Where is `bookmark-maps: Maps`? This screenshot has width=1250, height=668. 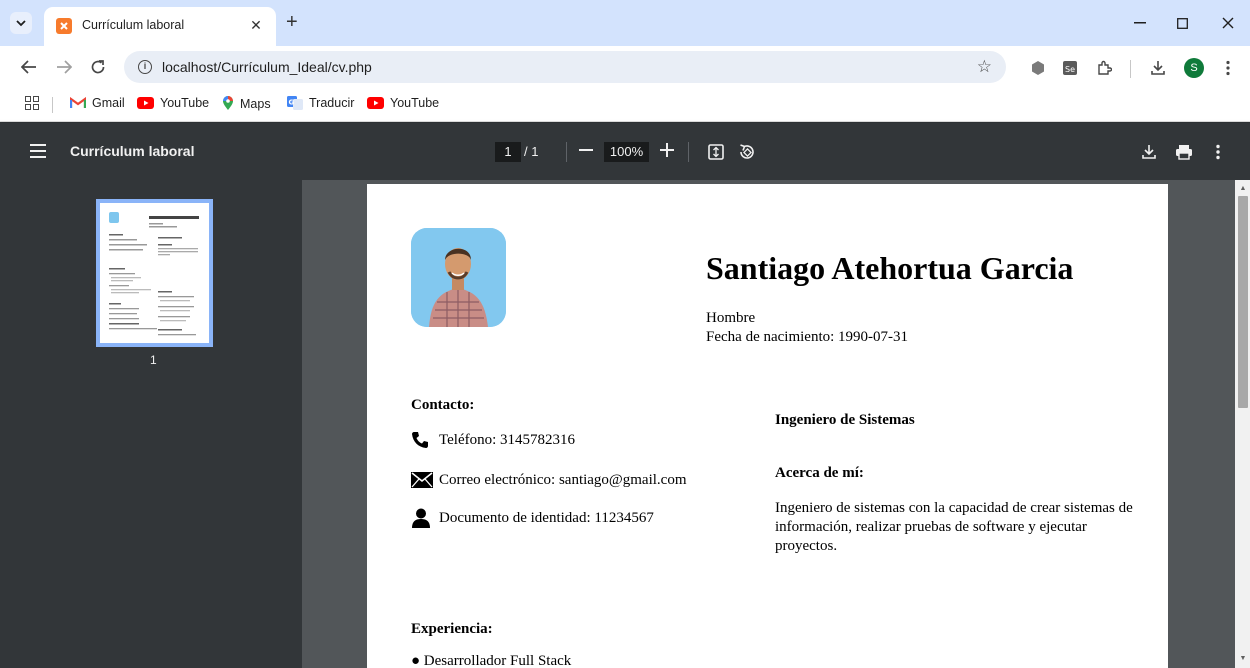
bookmark-maps: Maps is located at coordinates (246, 103).